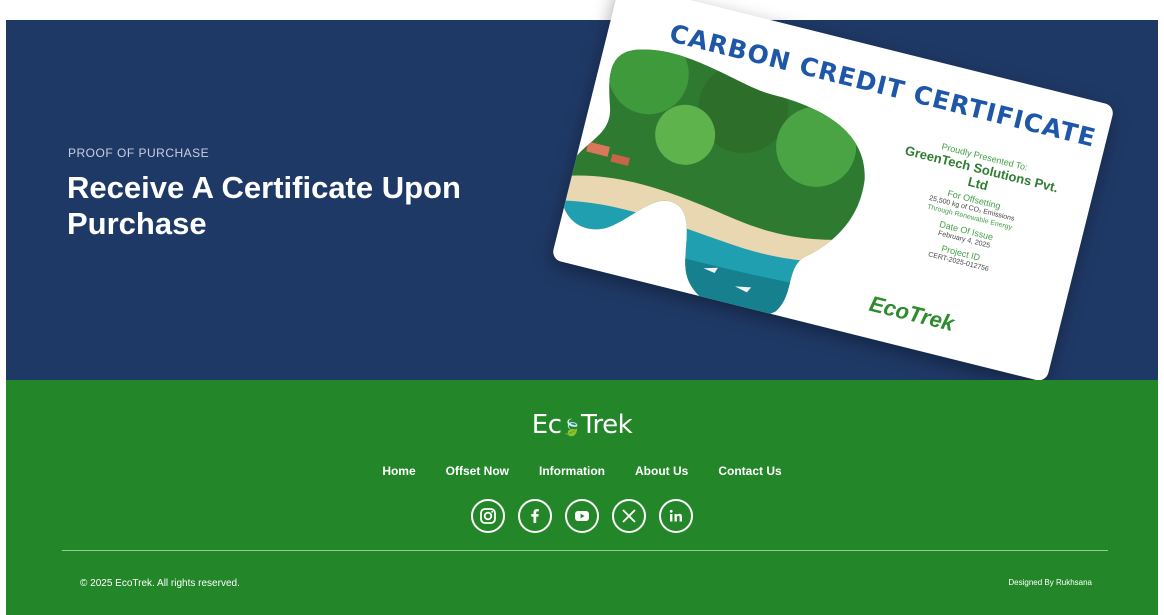 The width and height of the screenshot is (1164, 615). What do you see at coordinates (546, 425) in the screenshot?
I see `brand-left: Ec` at bounding box center [546, 425].